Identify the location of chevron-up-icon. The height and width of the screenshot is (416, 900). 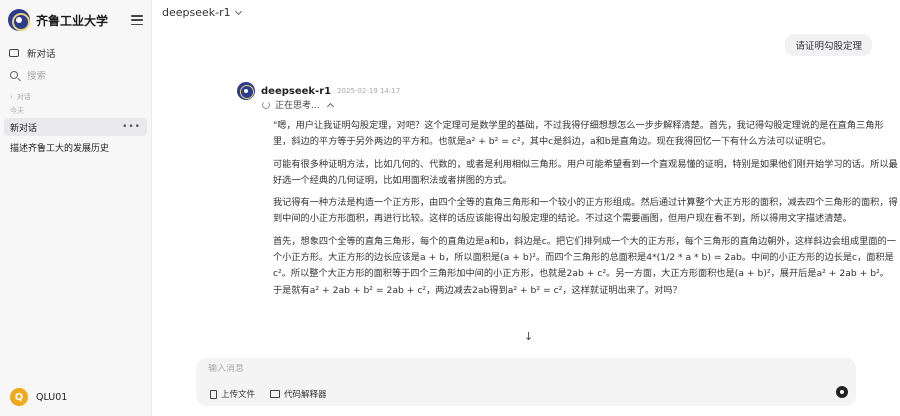
(330, 106).